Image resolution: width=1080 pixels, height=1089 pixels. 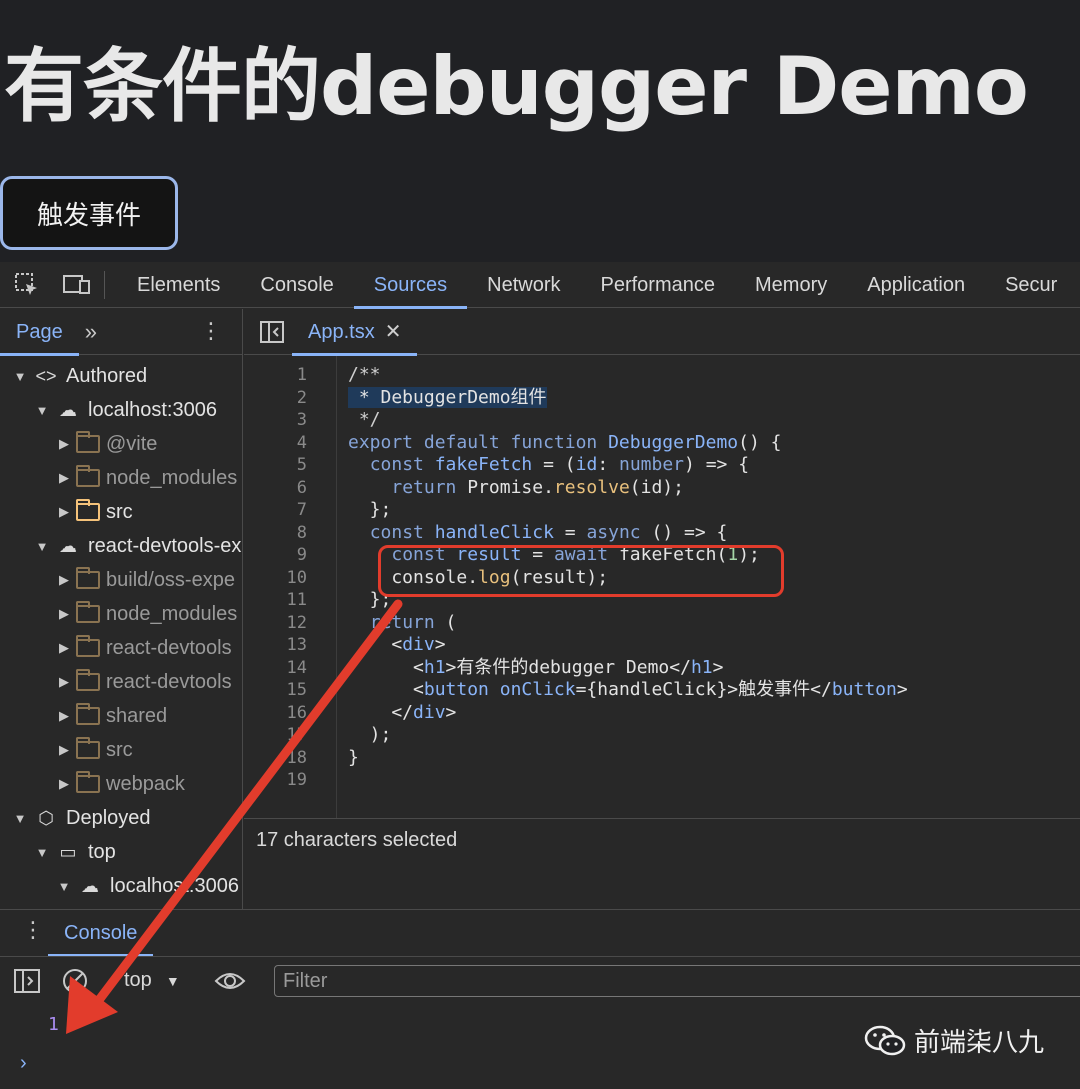 What do you see at coordinates (27, 983) in the screenshot?
I see `sidebar-toggle-icon` at bounding box center [27, 983].